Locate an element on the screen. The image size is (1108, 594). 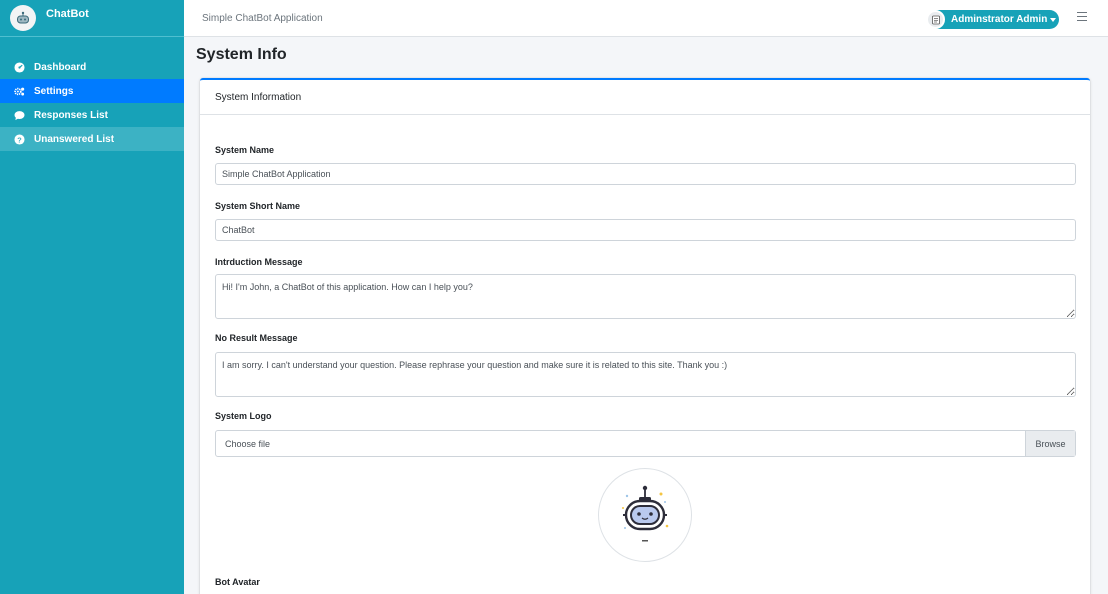
cogs-icon is located at coordinates (19, 91).